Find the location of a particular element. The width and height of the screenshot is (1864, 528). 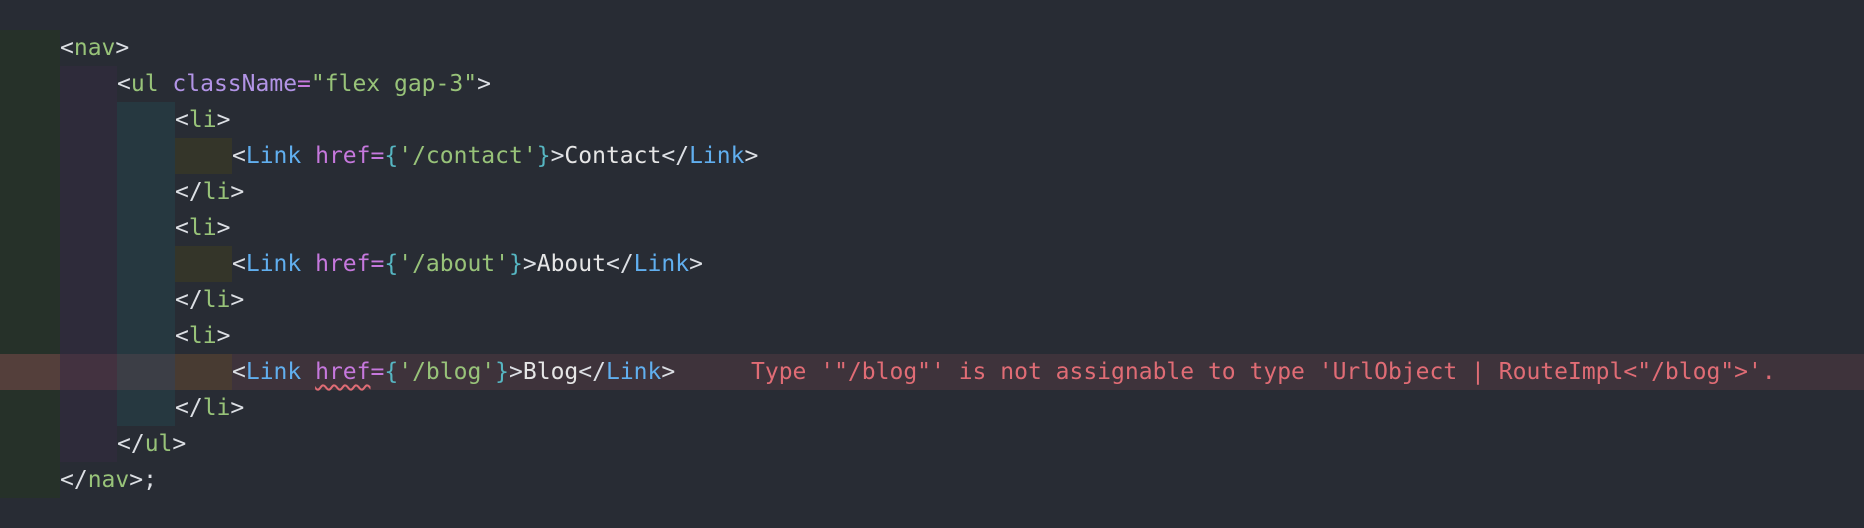

jsx-text: Blog is located at coordinates (550, 372).